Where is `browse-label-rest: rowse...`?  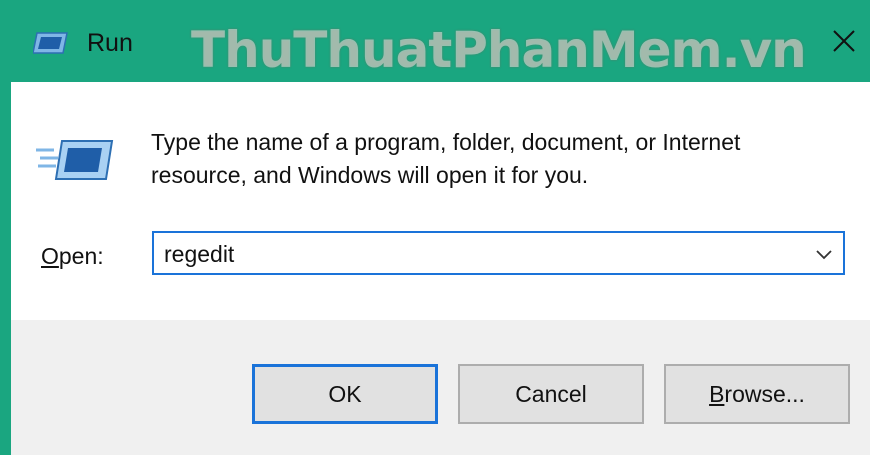 browse-label-rest: rowse... is located at coordinates (764, 393).